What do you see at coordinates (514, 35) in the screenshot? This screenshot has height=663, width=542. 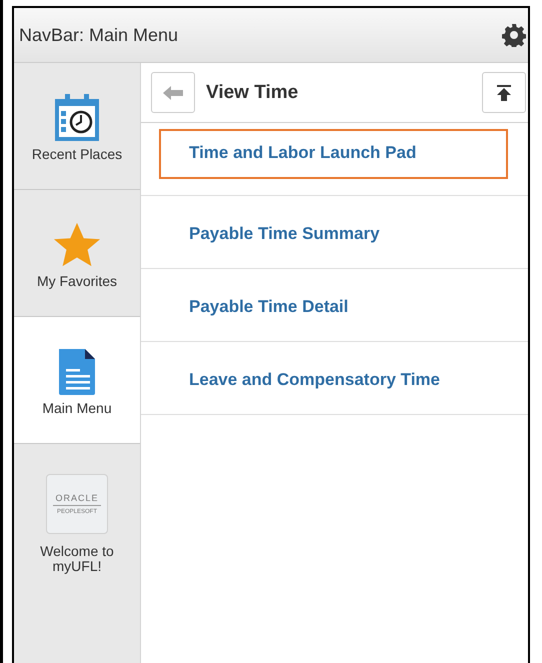 I see `settings-icon` at bounding box center [514, 35].